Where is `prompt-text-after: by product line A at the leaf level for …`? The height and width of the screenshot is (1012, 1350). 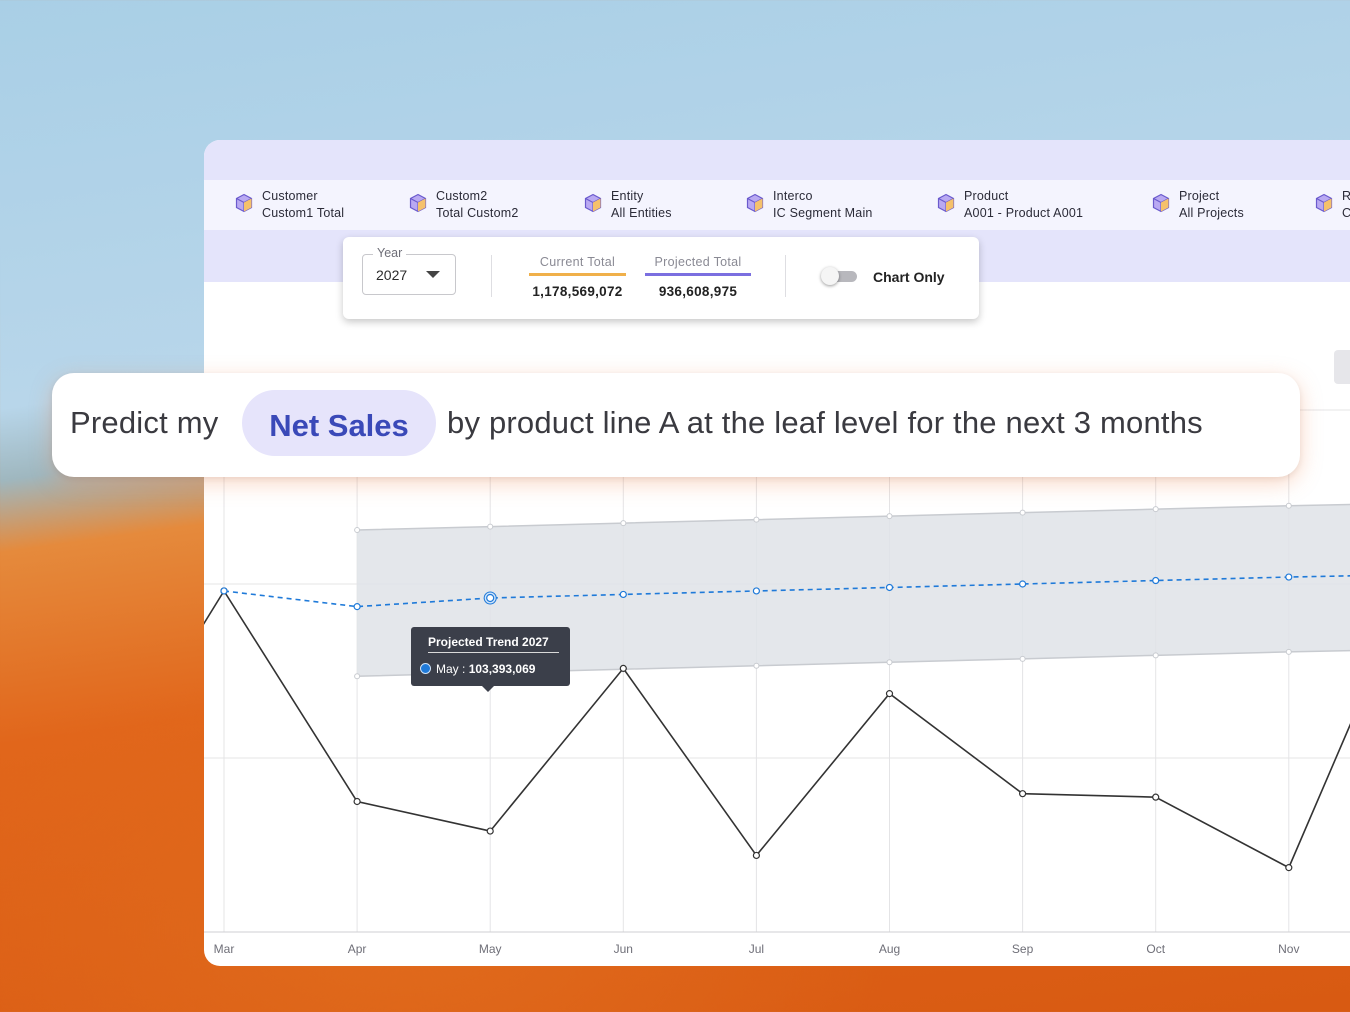
prompt-text-after: by product line A at the leaf level for … is located at coordinates (825, 422).